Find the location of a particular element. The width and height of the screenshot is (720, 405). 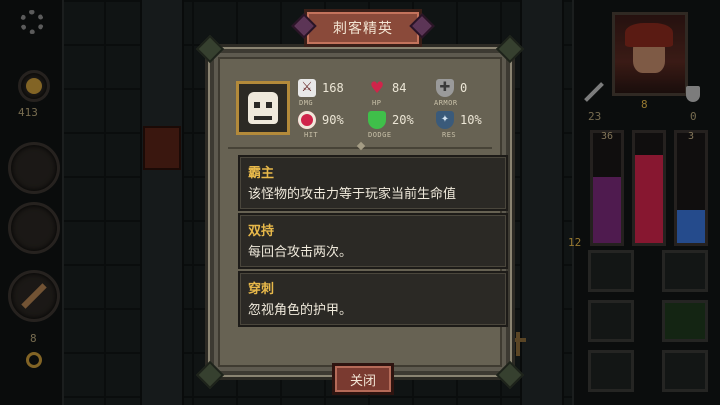

stat-dodge-label: DODGE is located at coordinates (380, 135).